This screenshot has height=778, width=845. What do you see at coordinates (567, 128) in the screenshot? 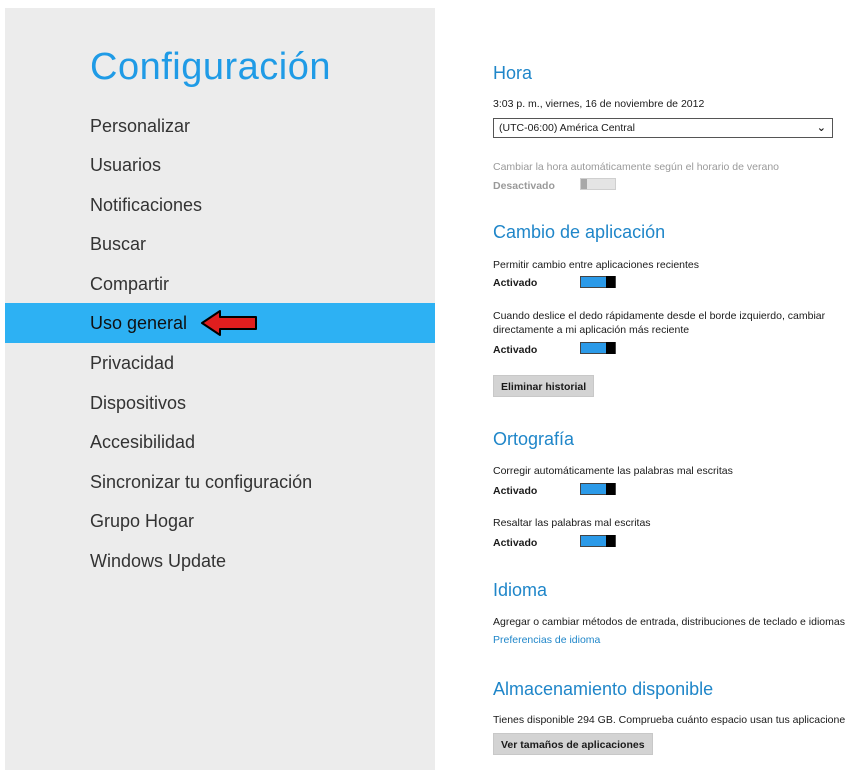
I see `timezone-value: (UTC-06:00) América Central` at bounding box center [567, 128].